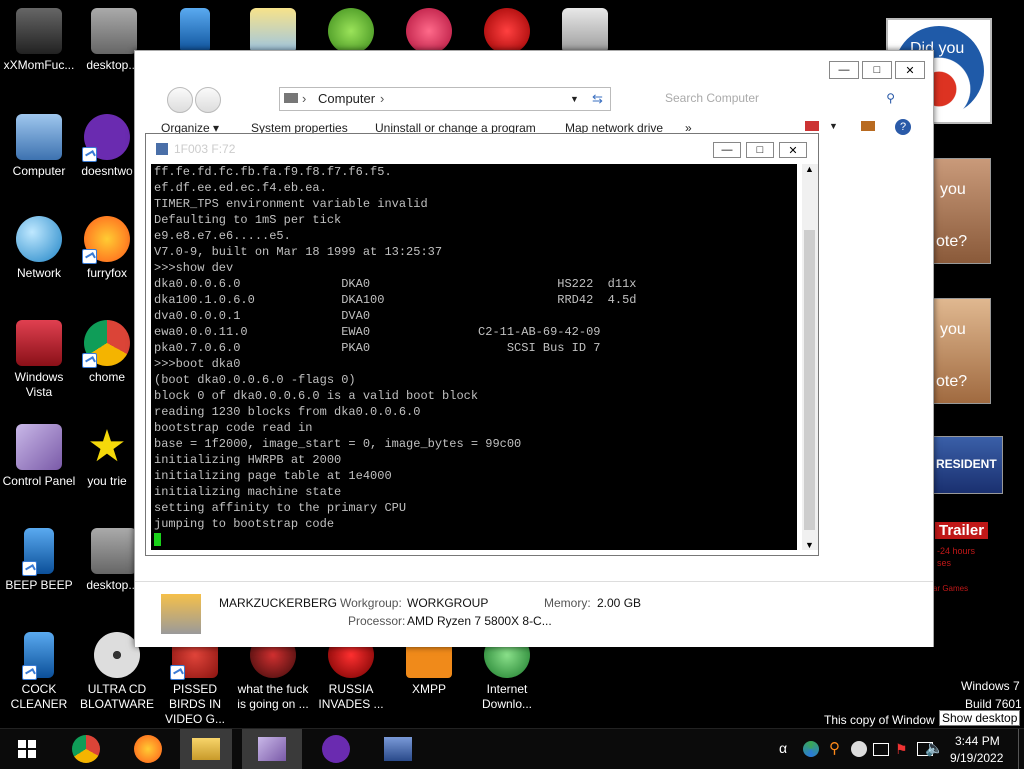  I want to click on show-desktop-button, so click(1021, 749).